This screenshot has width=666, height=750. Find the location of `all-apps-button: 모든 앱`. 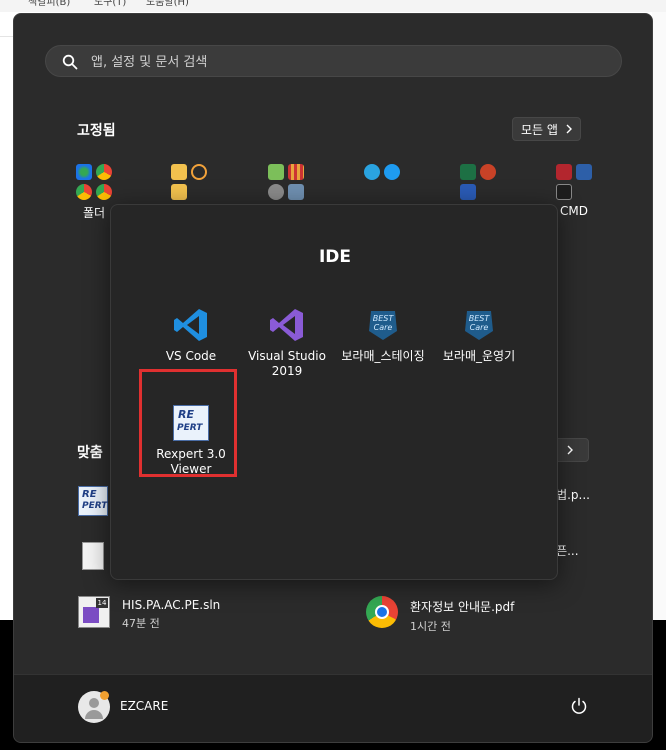

all-apps-button: 모든 앱 is located at coordinates (546, 129).